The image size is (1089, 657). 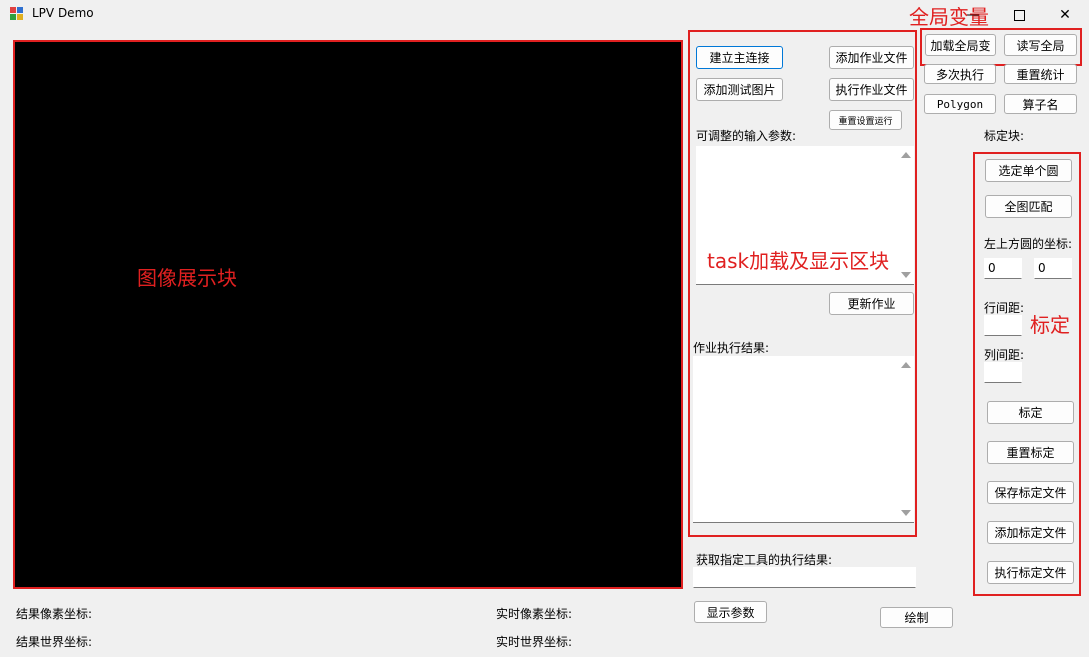 I want to click on maximize-button, so click(x=1019, y=15).